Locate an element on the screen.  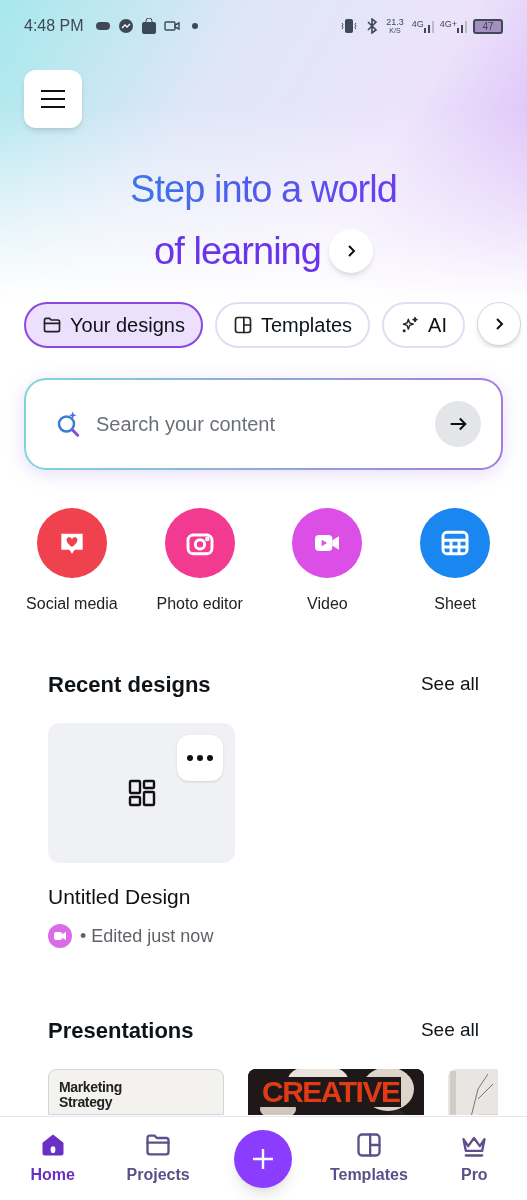
battery-indicator: 47 is located at coordinates (488, 26).